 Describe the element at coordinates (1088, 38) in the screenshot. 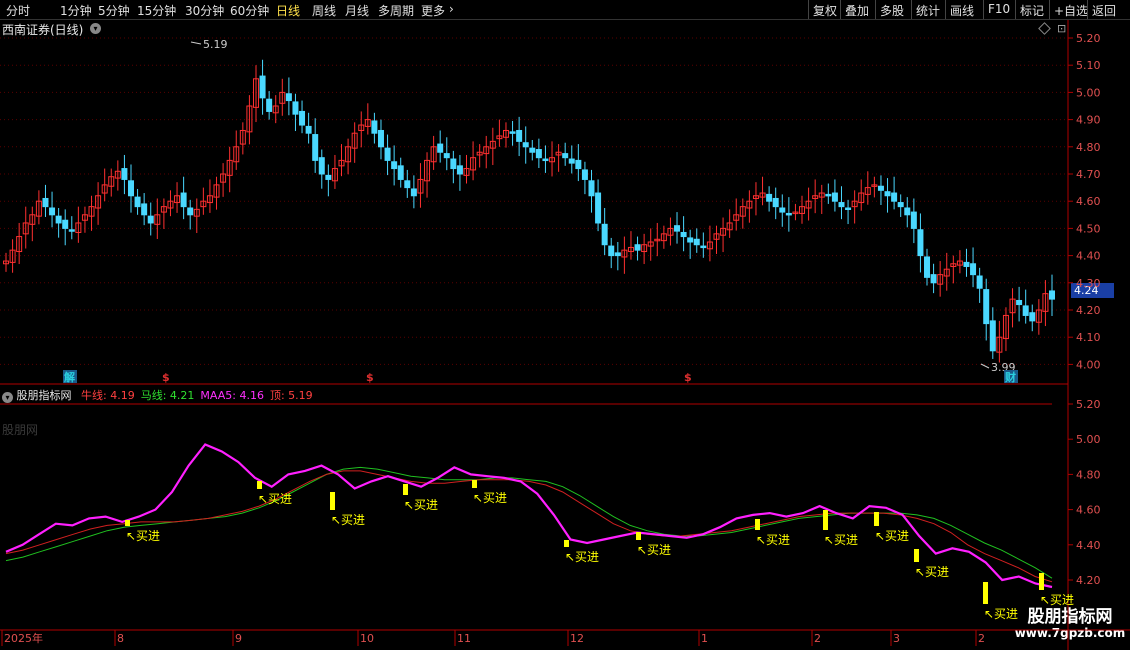

I see `price-axis-label: 5.20` at that location.